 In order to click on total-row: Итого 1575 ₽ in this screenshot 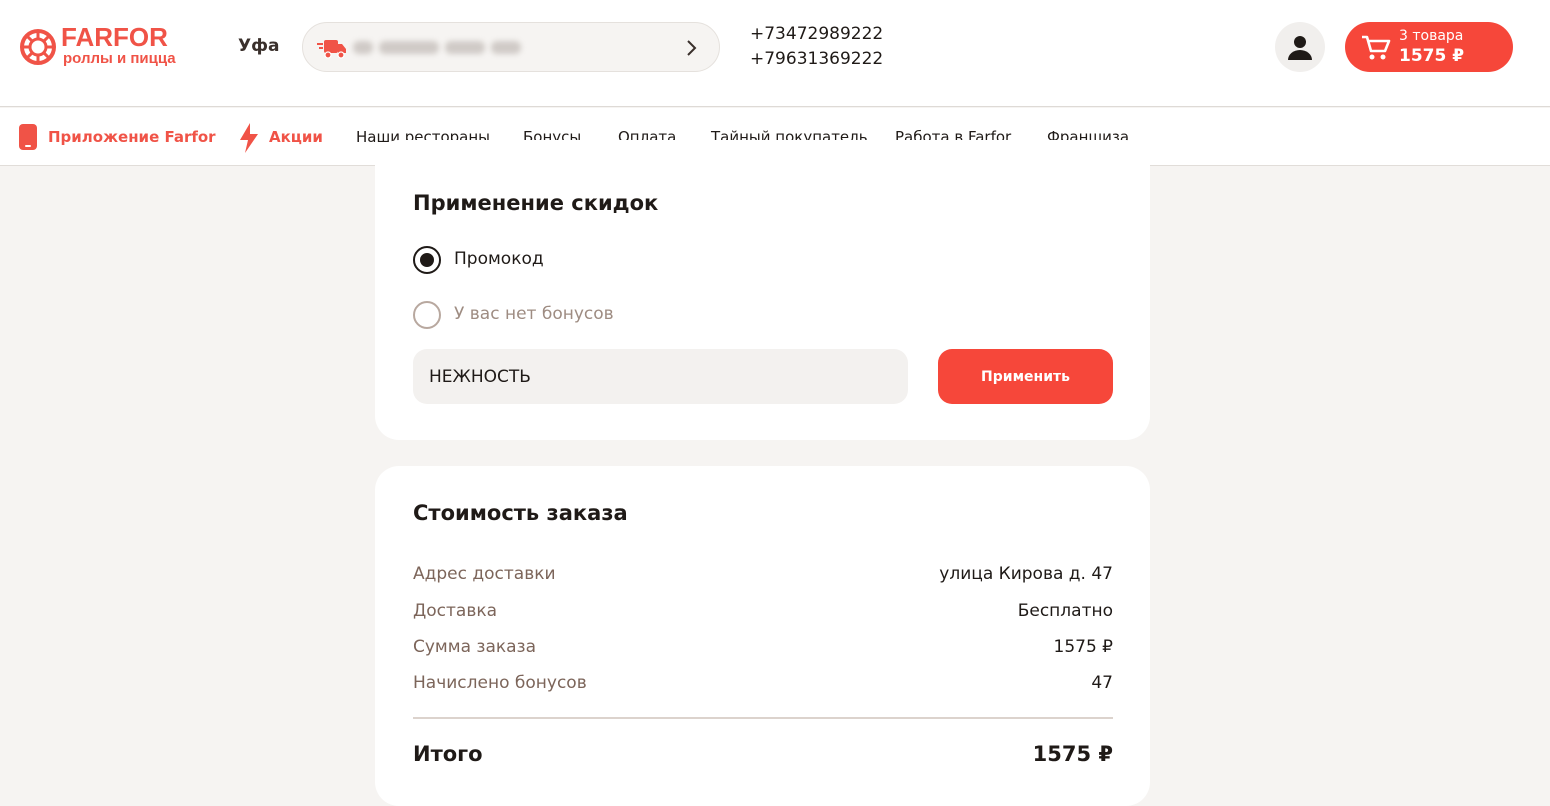, I will do `click(763, 756)`.